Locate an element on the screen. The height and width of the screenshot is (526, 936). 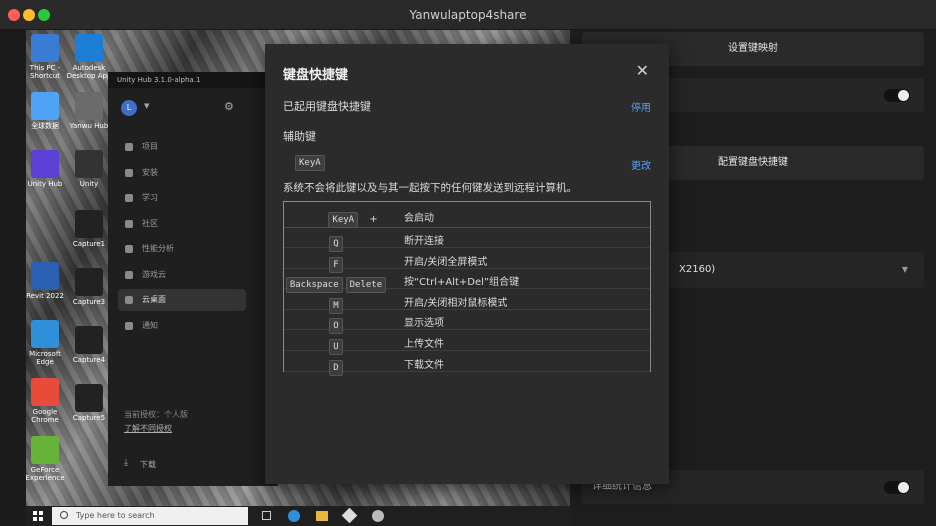
sidebar-item-7: 通知 is located at coordinates (182, 326).